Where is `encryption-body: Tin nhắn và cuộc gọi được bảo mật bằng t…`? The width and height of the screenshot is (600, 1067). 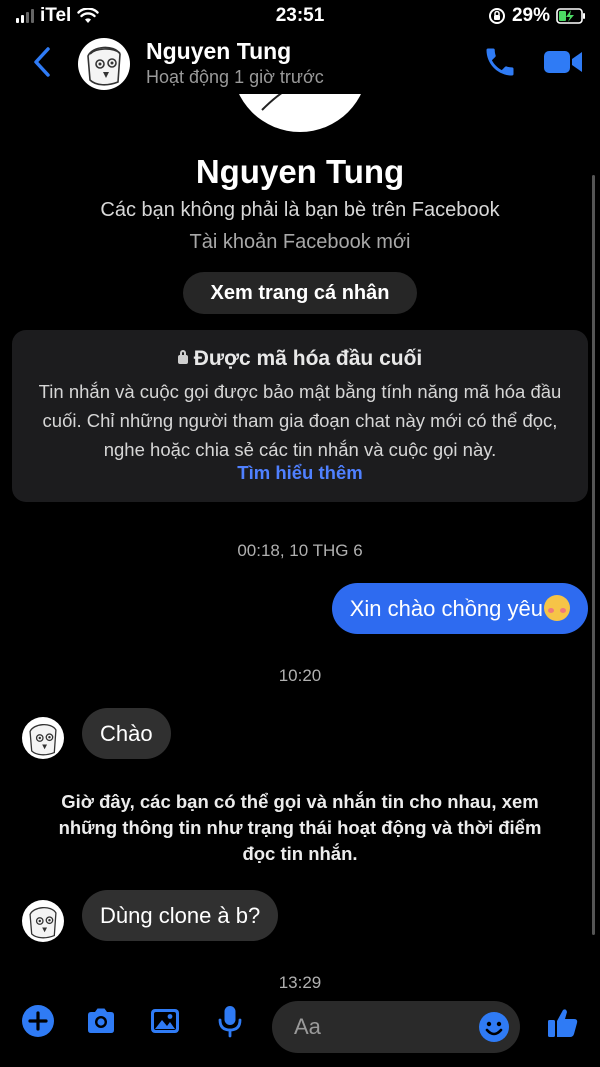 encryption-body: Tin nhắn và cuộc gọi được bảo mật bằng t… is located at coordinates (300, 420).